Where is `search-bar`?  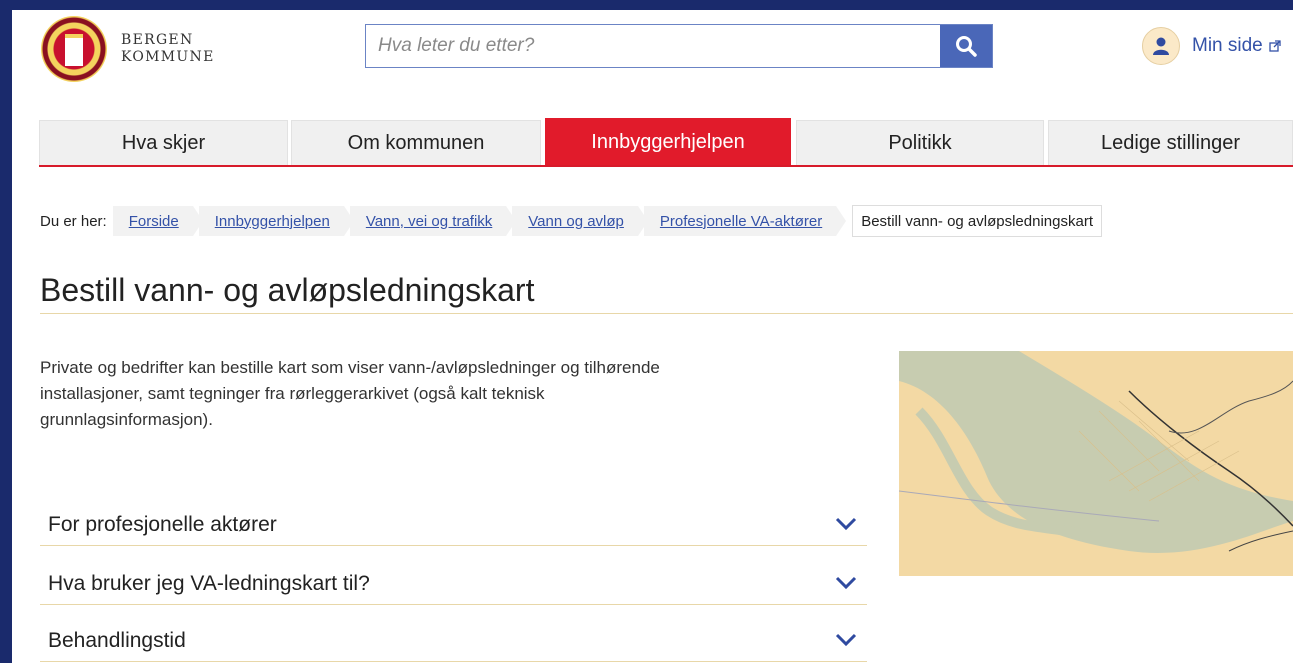
search-bar is located at coordinates (679, 46).